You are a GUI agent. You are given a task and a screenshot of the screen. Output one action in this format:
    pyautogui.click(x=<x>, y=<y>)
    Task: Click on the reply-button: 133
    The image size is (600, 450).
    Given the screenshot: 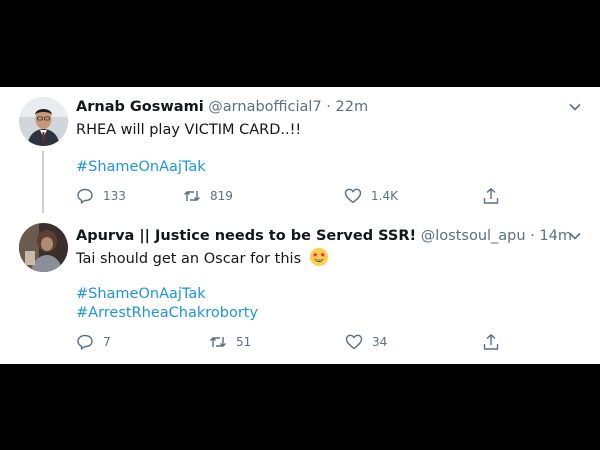 What is the action you would take?
    pyautogui.click(x=101, y=196)
    